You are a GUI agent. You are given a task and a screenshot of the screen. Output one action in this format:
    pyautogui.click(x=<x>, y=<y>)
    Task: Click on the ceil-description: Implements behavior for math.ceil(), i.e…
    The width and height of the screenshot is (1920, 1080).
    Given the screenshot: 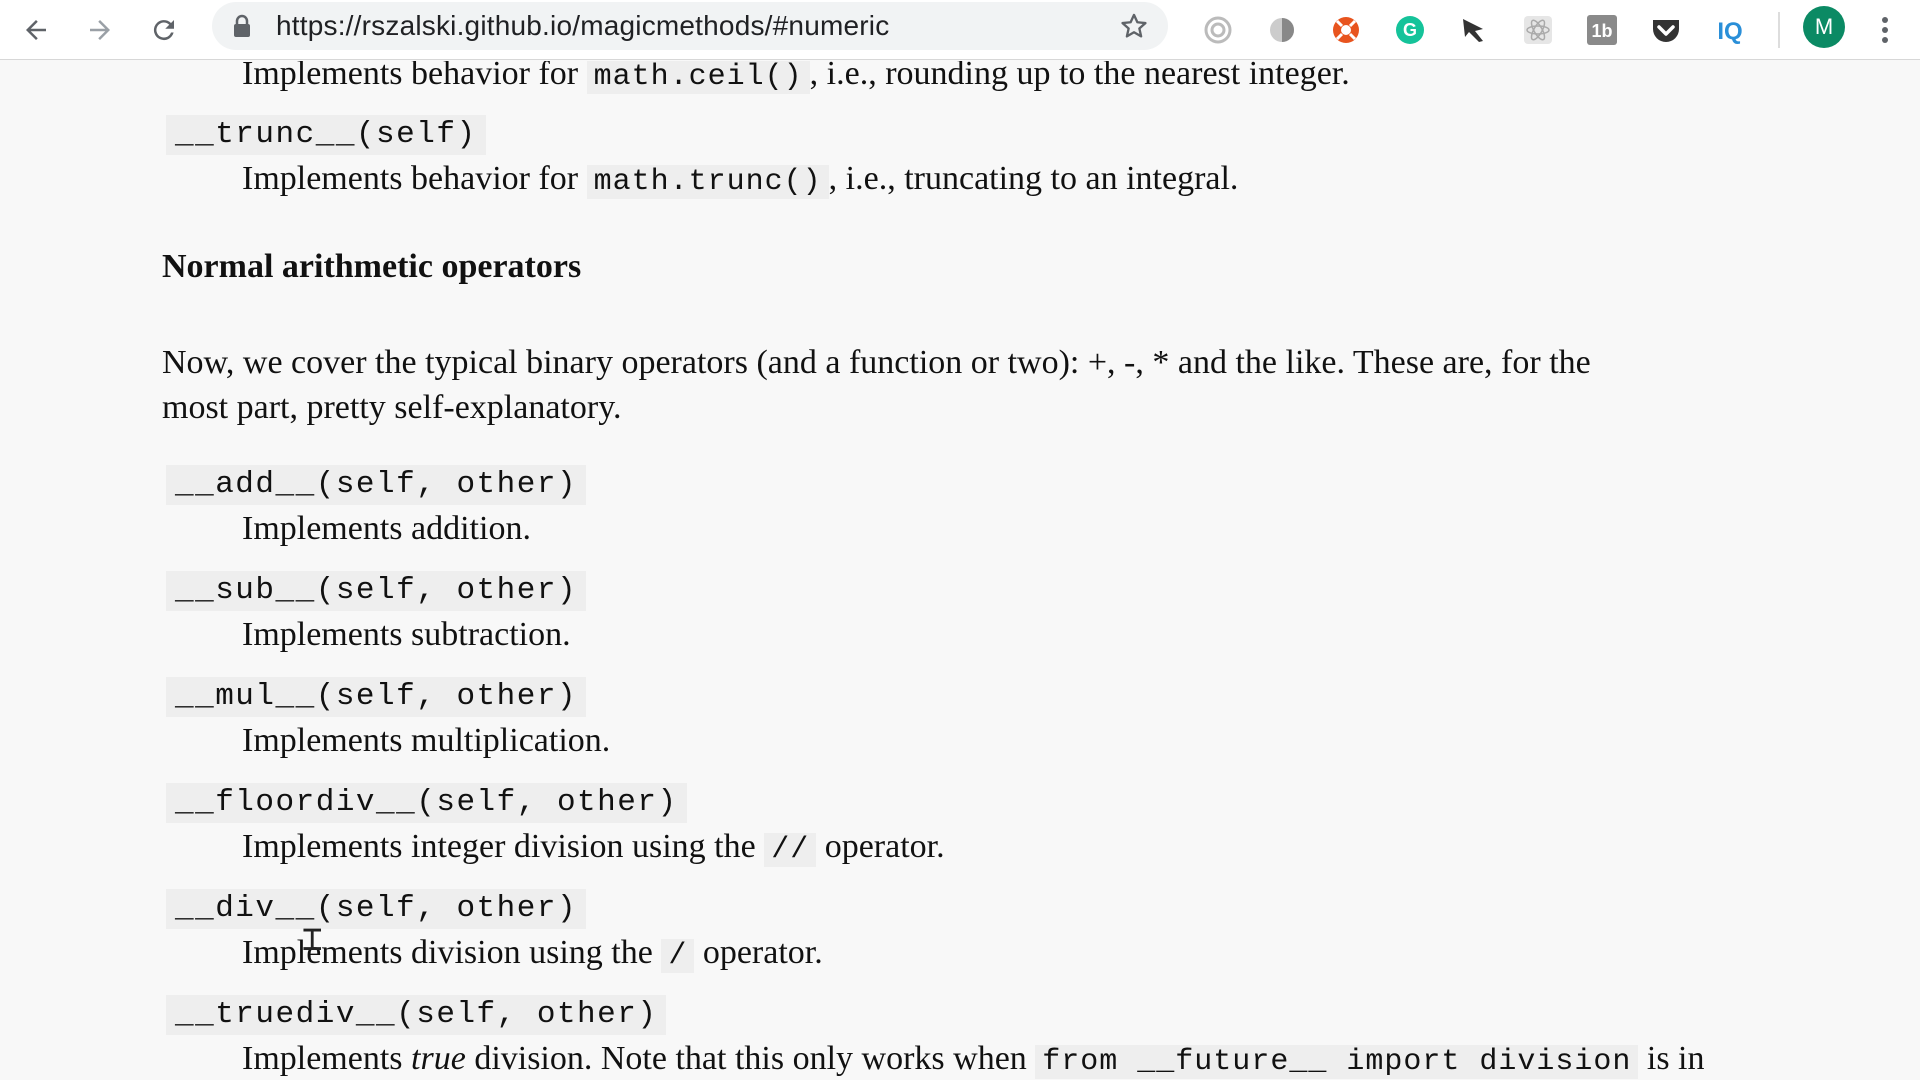 What is the action you would take?
    pyautogui.click(x=796, y=80)
    